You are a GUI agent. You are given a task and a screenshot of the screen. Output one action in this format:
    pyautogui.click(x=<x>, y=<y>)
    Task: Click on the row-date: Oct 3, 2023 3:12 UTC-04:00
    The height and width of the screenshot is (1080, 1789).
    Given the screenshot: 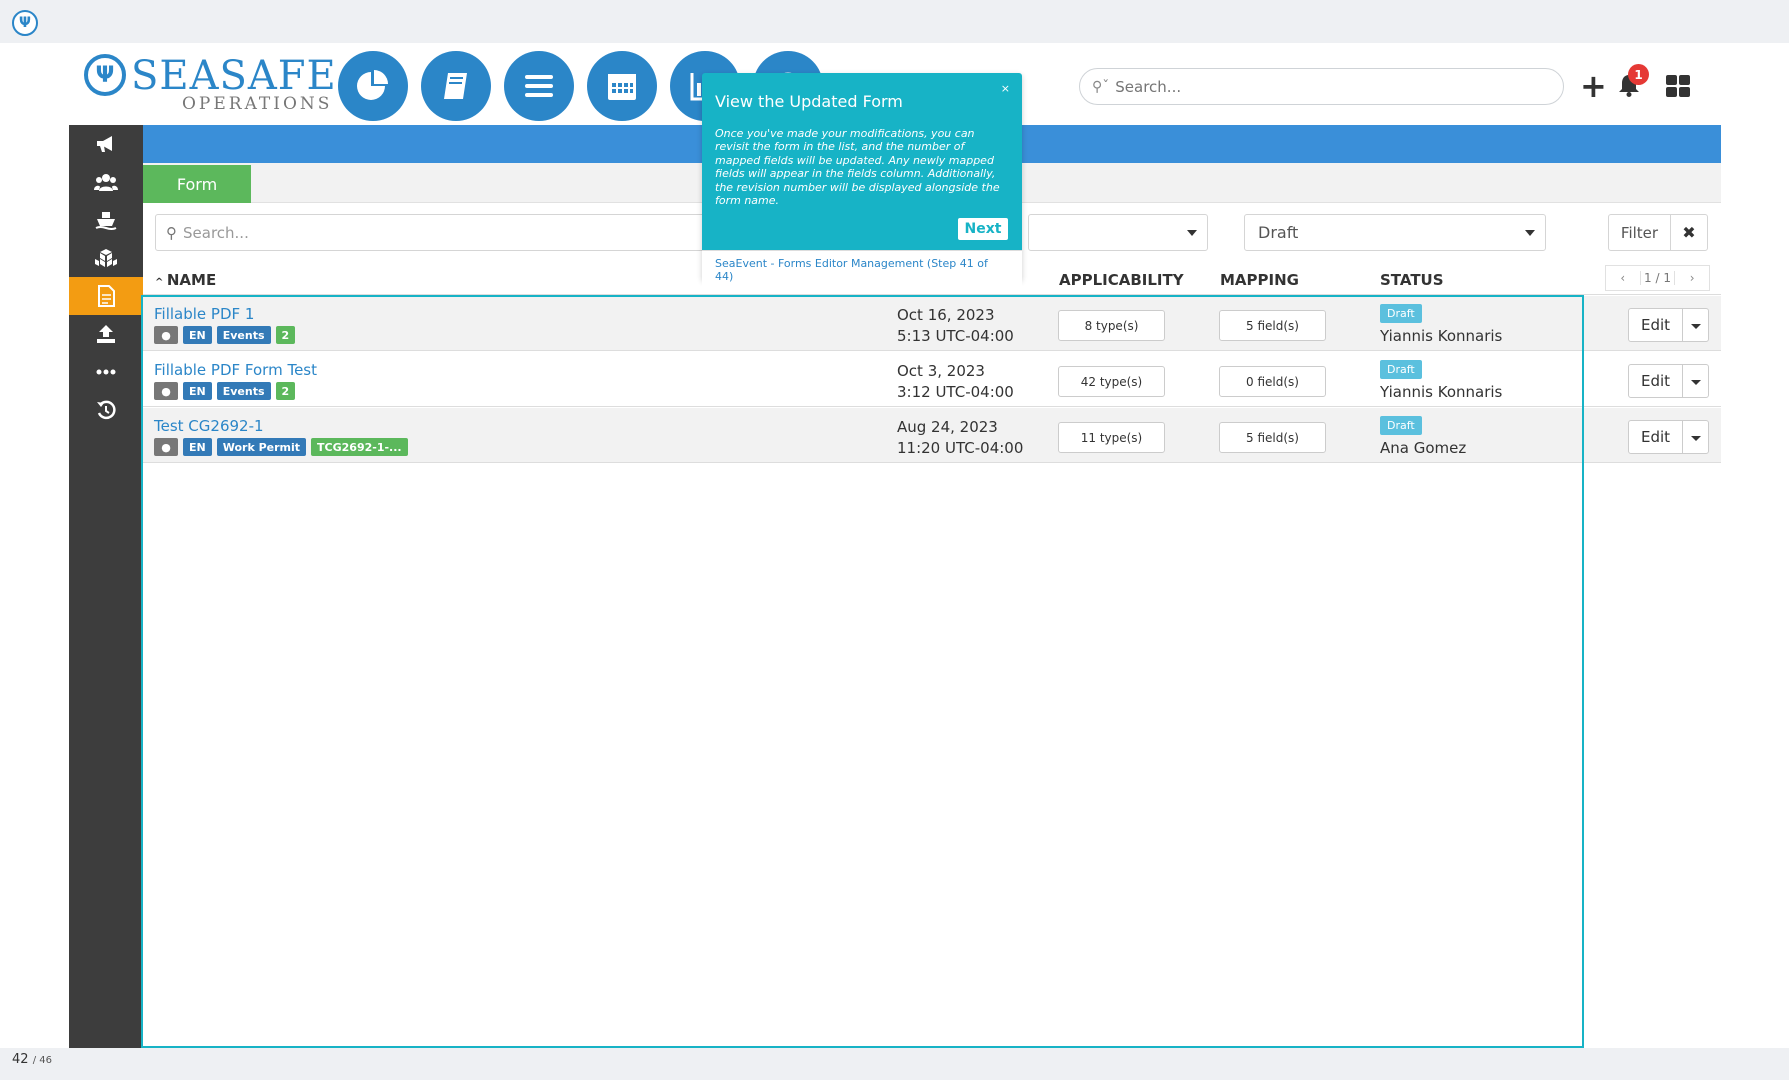 What is the action you would take?
    pyautogui.click(x=955, y=382)
    